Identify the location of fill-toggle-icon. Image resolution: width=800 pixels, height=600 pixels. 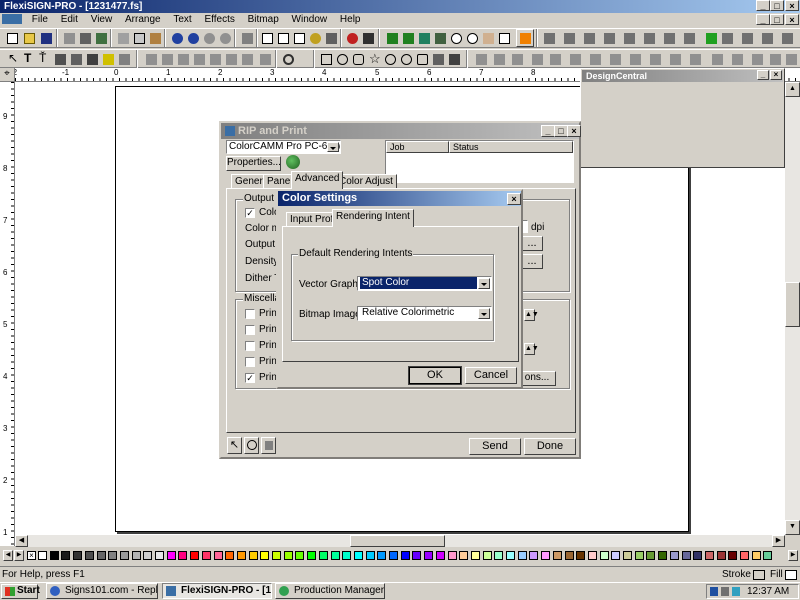
(525, 38).